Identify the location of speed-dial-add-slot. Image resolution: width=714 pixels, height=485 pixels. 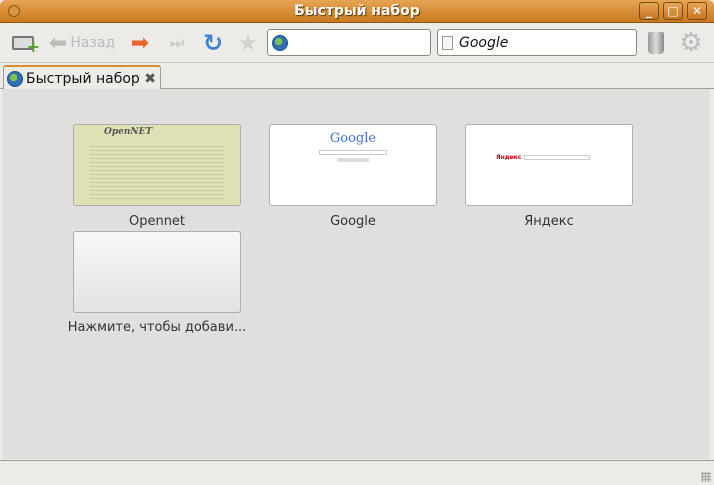
(157, 272).